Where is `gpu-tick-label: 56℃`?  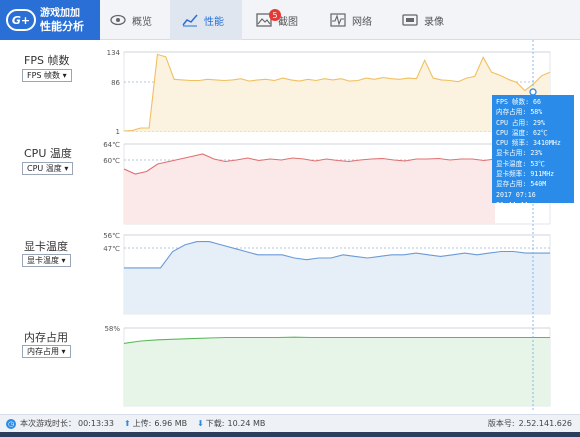
gpu-tick-label: 56℃ is located at coordinates (111, 236).